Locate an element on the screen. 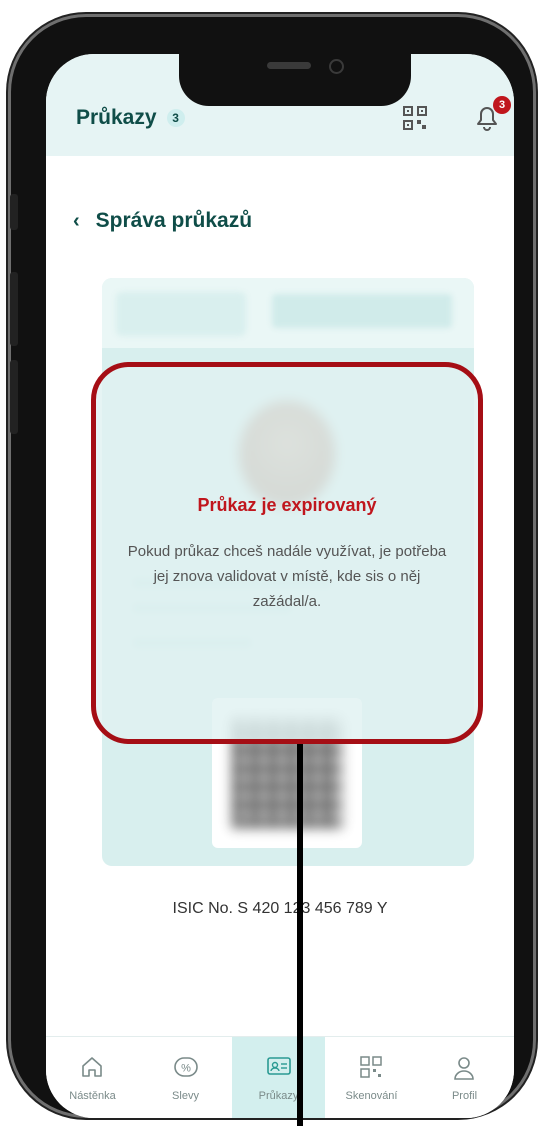  notification-badge: 3 is located at coordinates (502, 105).